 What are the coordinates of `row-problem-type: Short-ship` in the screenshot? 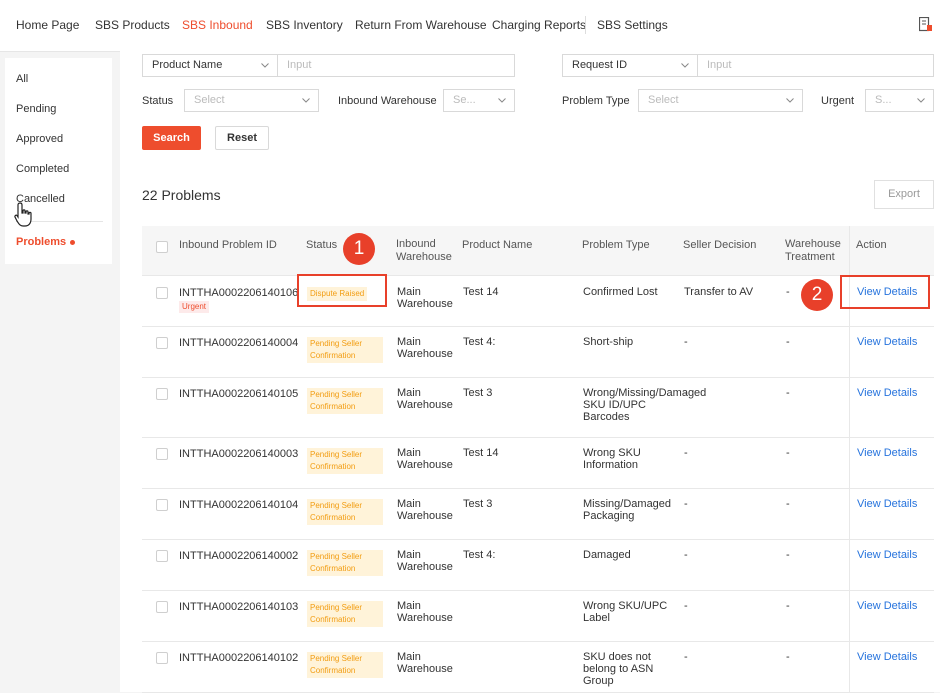 It's located at (608, 342).